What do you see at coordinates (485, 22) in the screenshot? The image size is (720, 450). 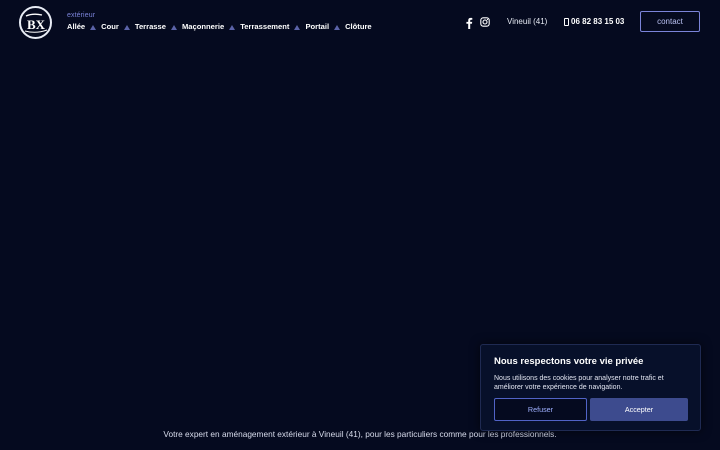 I see `instagram-icon` at bounding box center [485, 22].